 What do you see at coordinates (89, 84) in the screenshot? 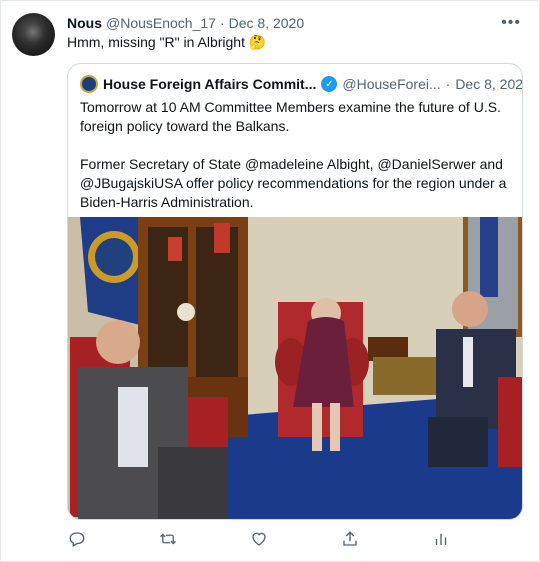
I see `quoted-avatar` at bounding box center [89, 84].